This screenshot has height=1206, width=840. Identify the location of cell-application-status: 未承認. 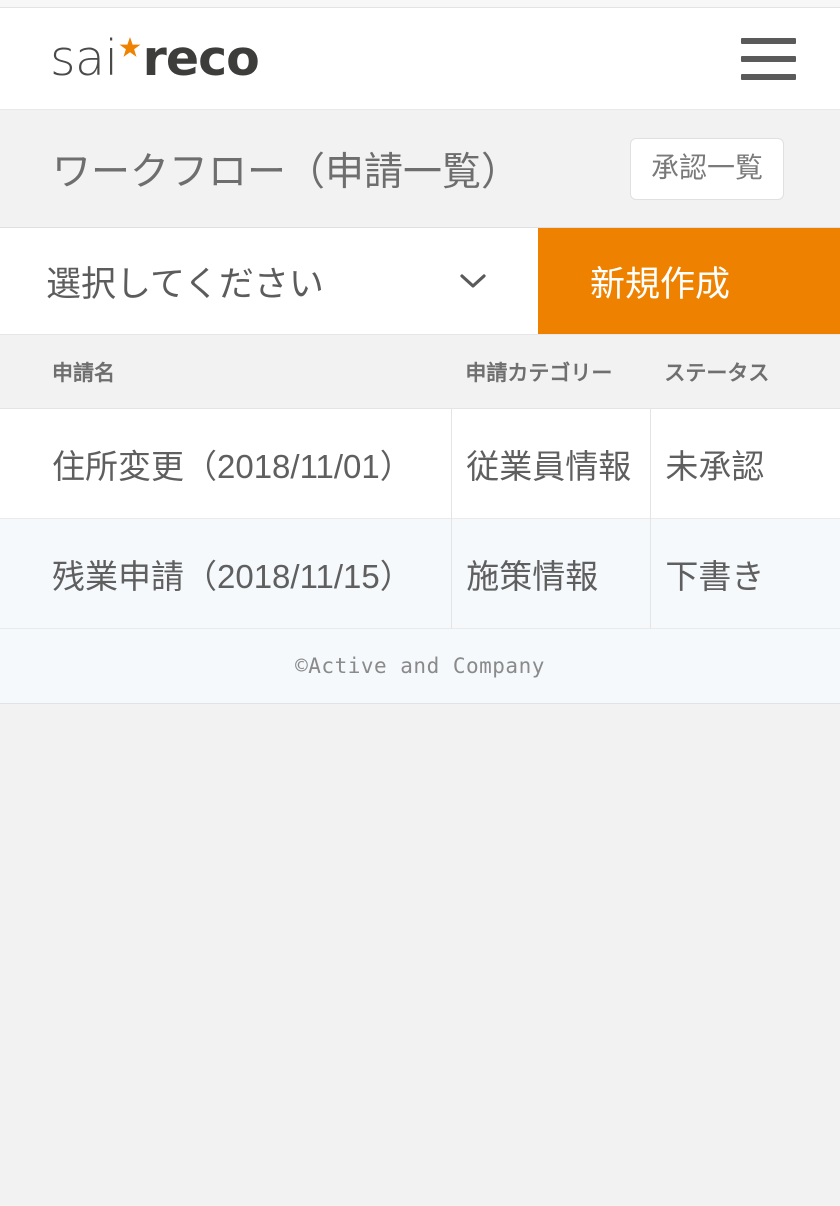
(745, 463).